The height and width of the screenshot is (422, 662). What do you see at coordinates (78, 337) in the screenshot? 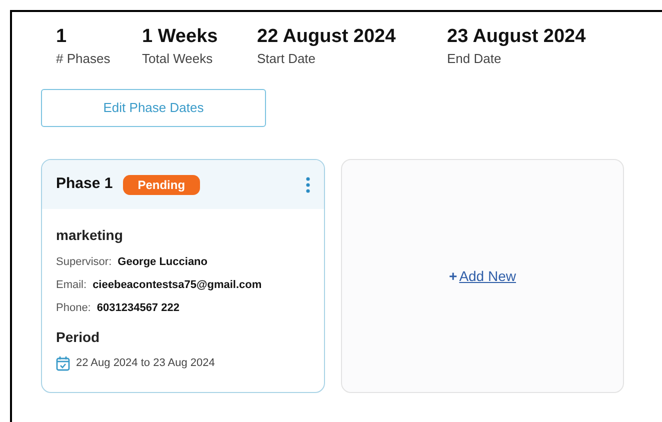
I see `period-label: Period` at bounding box center [78, 337].